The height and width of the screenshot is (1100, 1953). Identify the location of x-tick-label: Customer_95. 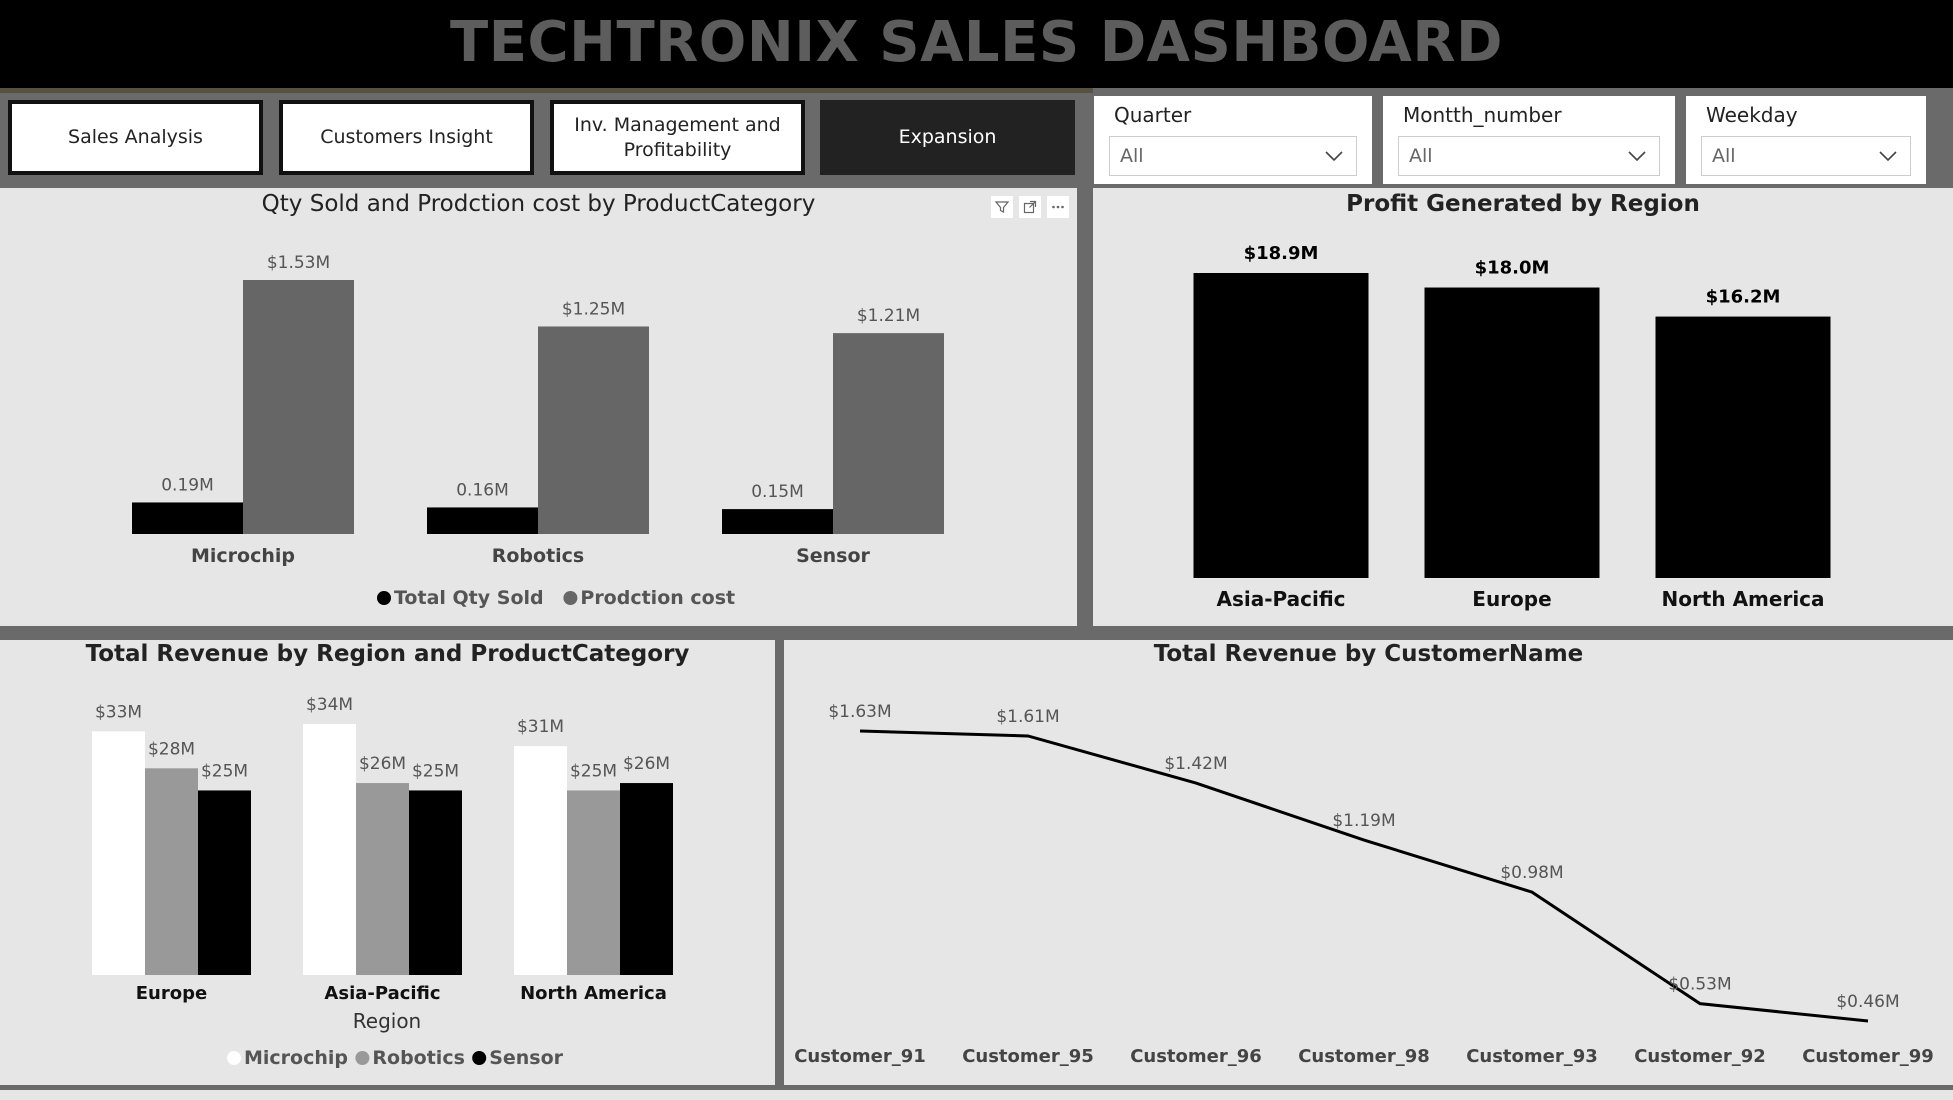
(1028, 1056).